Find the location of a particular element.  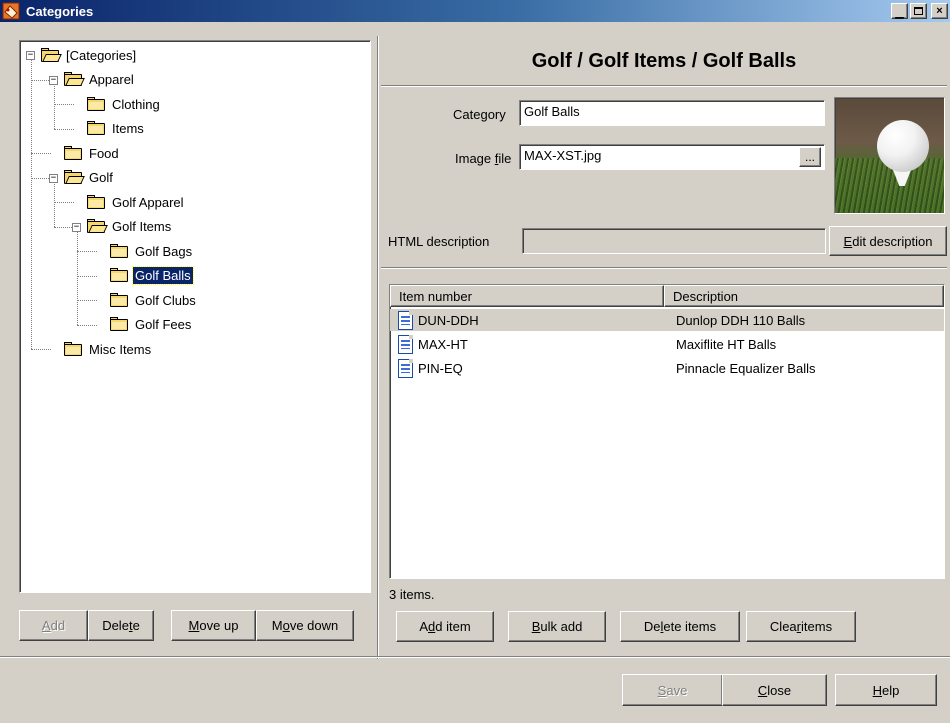

column-header-item-number: Item number is located at coordinates (527, 296).